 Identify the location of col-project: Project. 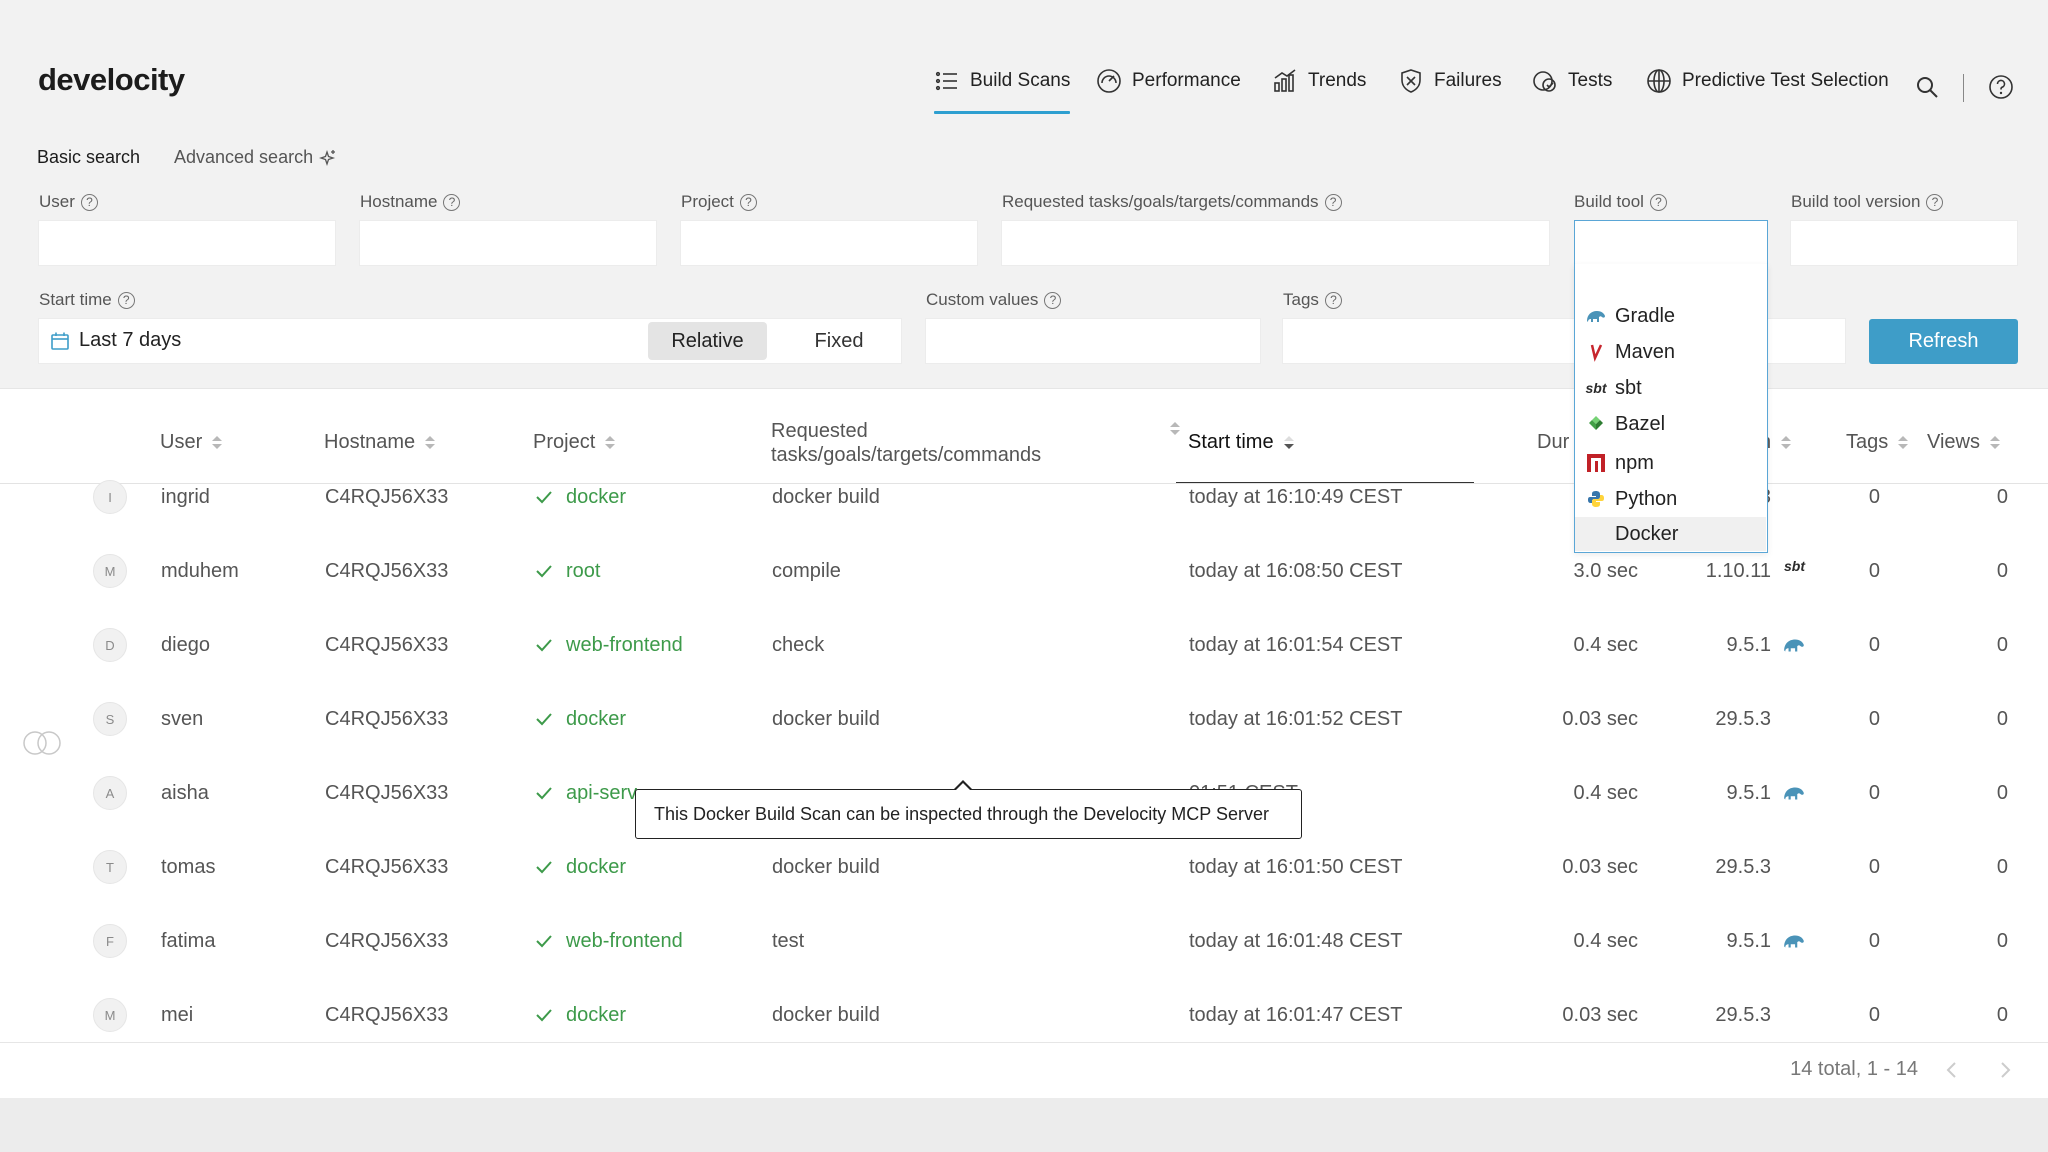
(574, 442).